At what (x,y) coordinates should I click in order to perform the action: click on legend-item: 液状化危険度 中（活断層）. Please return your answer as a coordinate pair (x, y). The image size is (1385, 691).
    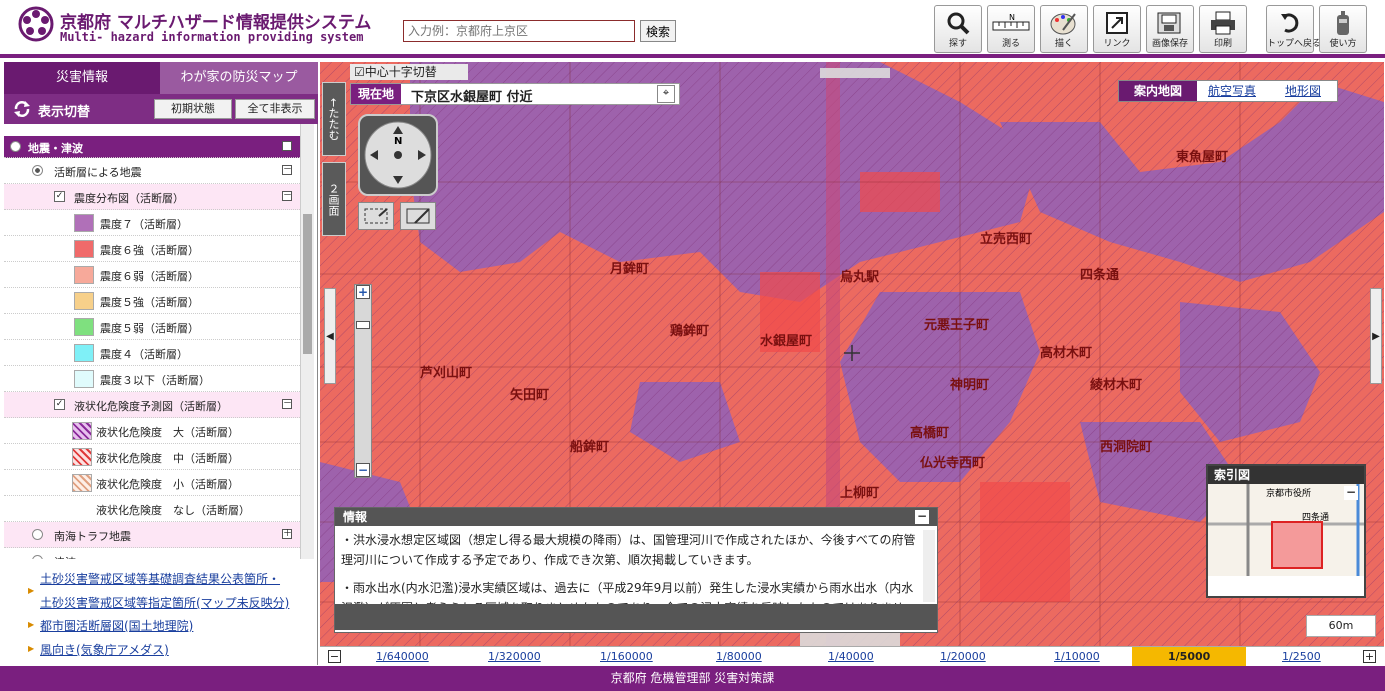
    Looking at the image, I should click on (152, 457).